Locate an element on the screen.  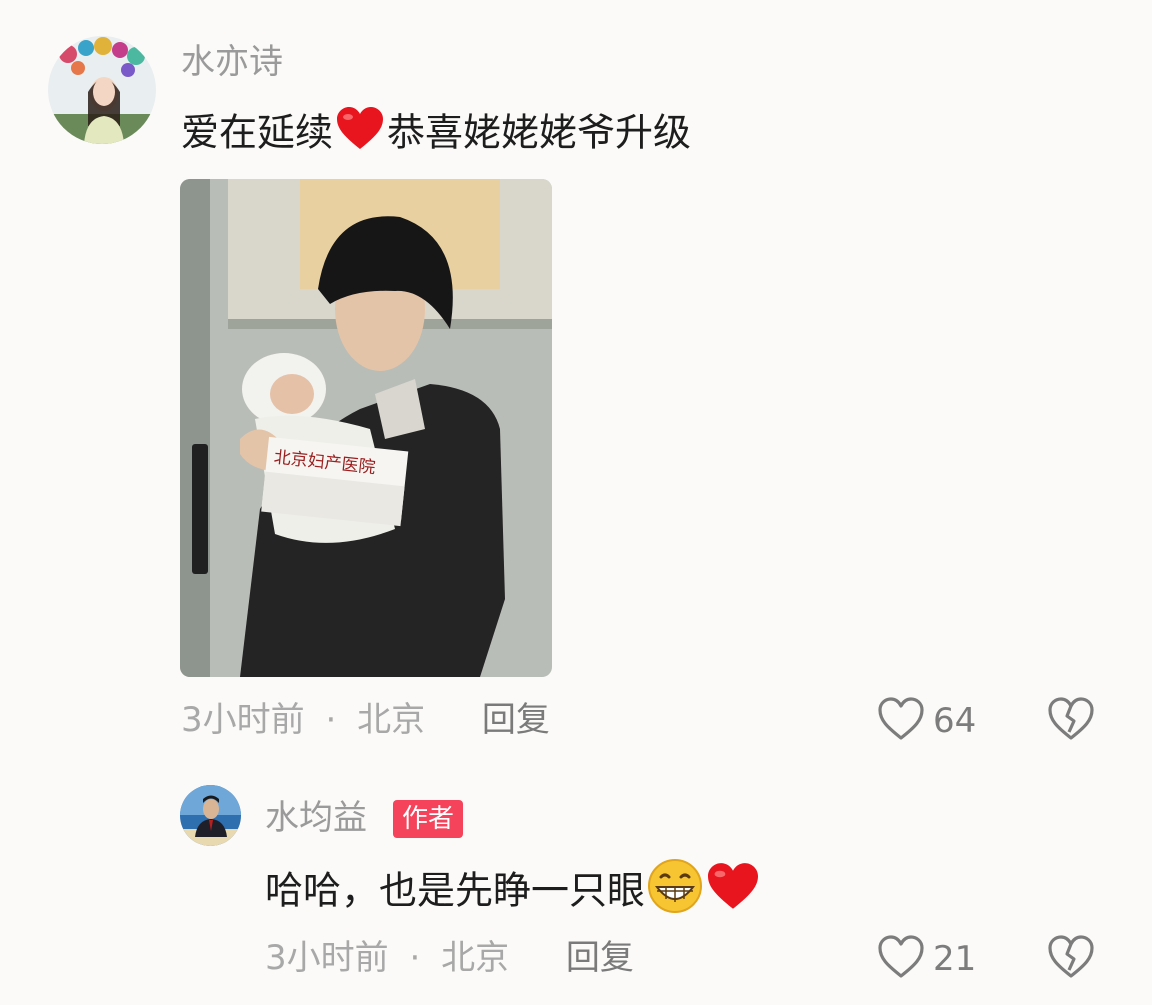
like-count: 21 is located at coordinates (955, 959).